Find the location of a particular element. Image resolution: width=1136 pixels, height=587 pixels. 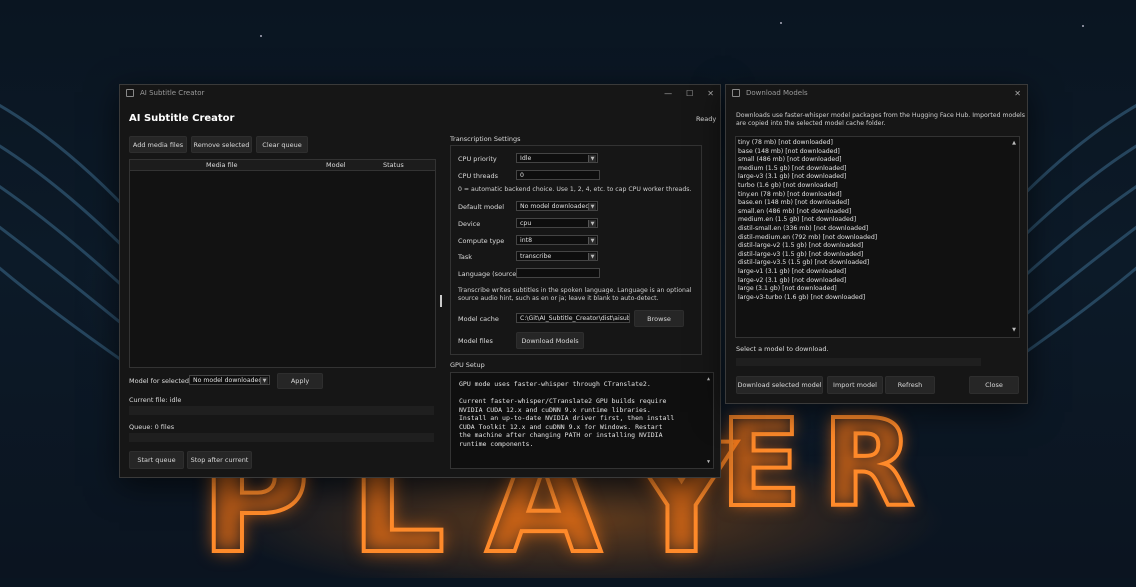

model-list-item: large-v3 (3.1 gb) [not downloaded] is located at coordinates (792, 177).